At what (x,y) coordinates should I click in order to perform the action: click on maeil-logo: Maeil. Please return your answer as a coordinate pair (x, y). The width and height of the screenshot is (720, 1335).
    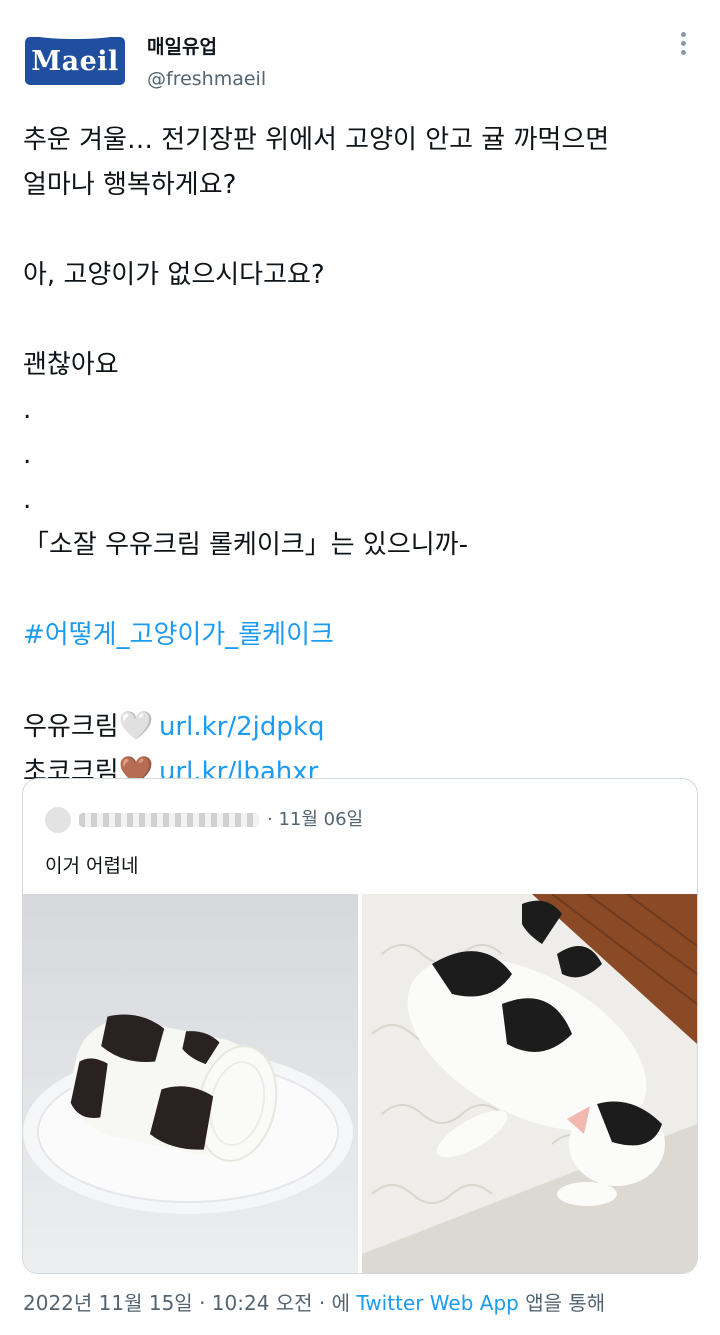
    Looking at the image, I should click on (75, 58).